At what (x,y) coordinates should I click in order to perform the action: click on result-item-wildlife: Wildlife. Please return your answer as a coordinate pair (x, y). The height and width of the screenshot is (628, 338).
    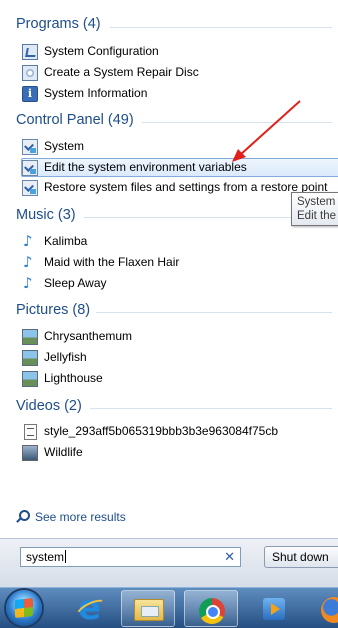
    Looking at the image, I should click on (52, 452).